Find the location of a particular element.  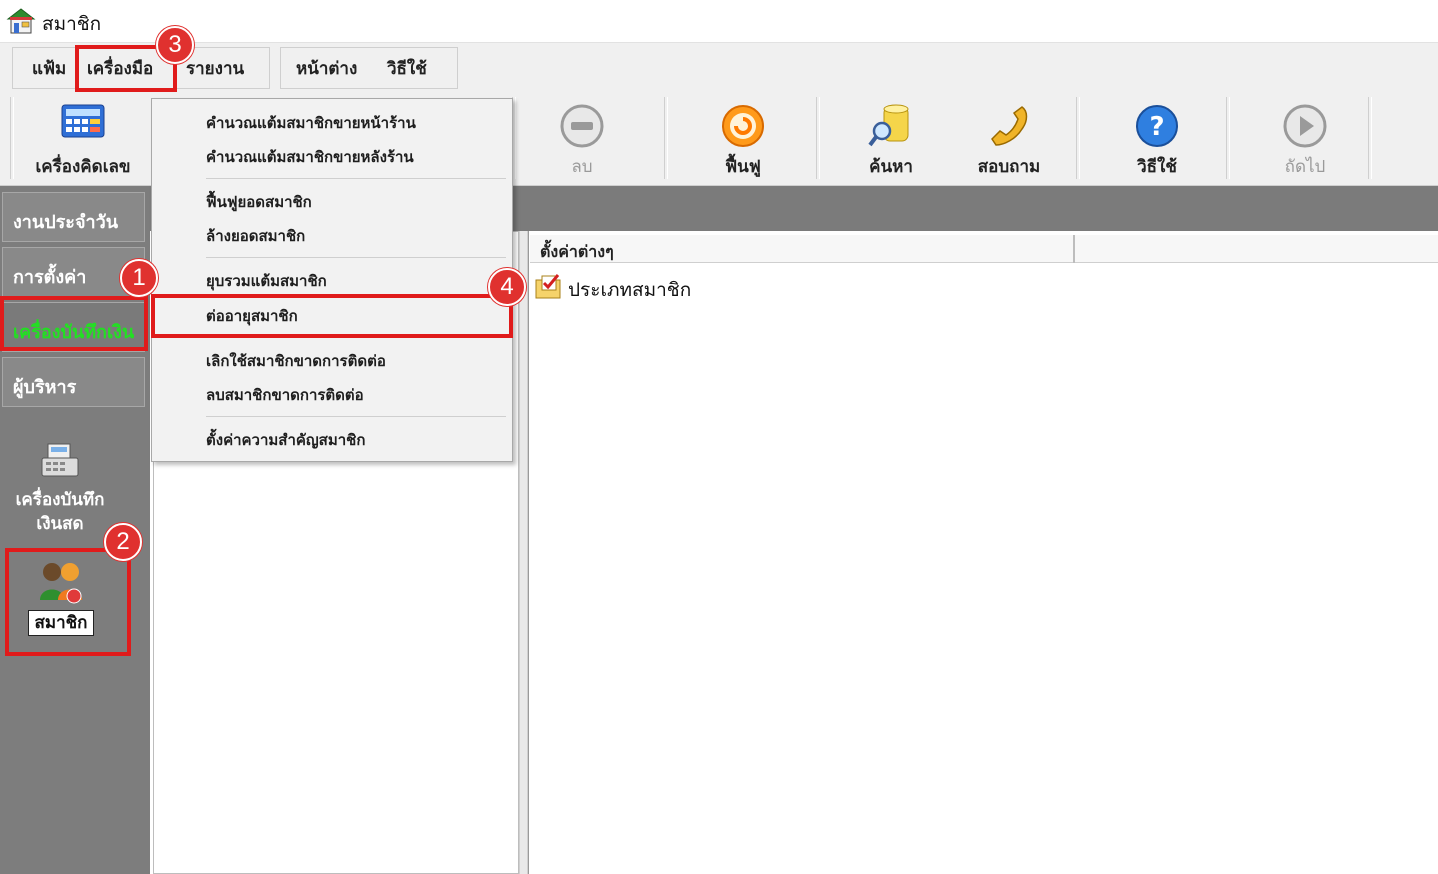

next-button: ถัดไป is located at coordinates (1305, 138).